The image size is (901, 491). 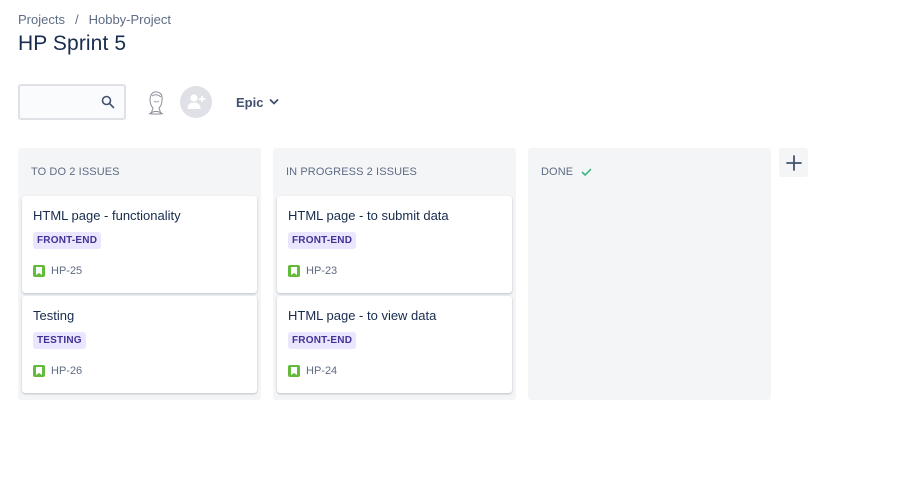 What do you see at coordinates (139, 172) in the screenshot?
I see `column-header: TO DO 2 ISSUES` at bounding box center [139, 172].